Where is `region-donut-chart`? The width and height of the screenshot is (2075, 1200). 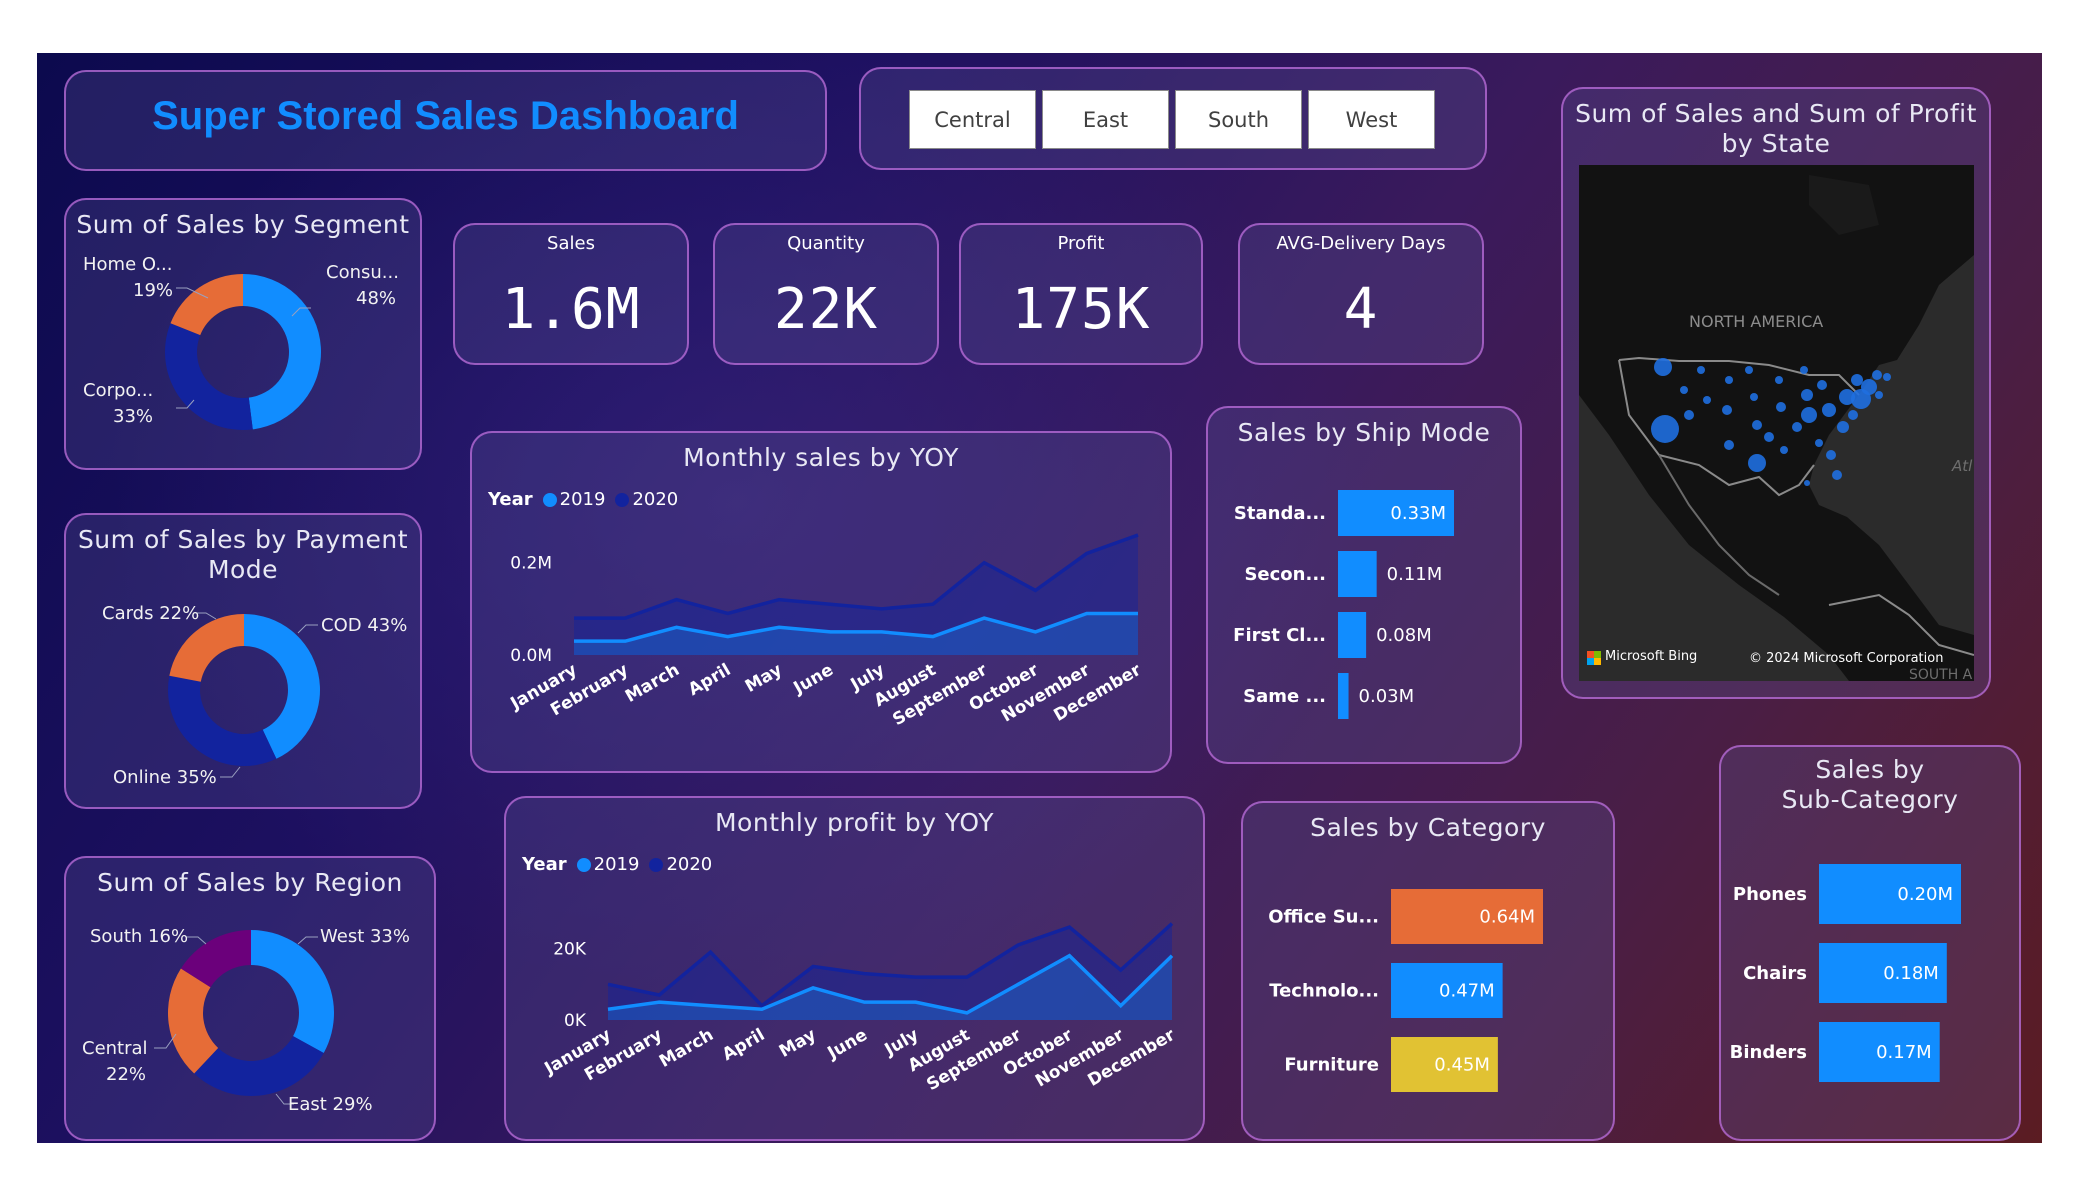 region-donut-chart is located at coordinates (252, 1000).